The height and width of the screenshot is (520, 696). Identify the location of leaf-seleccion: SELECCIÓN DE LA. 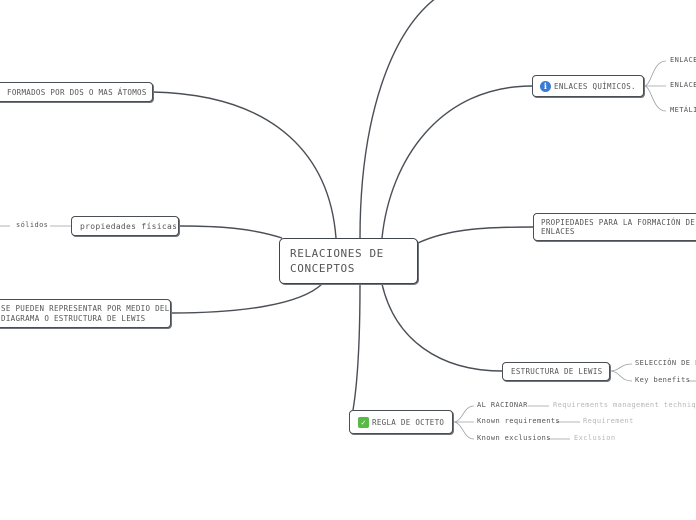
(665, 363).